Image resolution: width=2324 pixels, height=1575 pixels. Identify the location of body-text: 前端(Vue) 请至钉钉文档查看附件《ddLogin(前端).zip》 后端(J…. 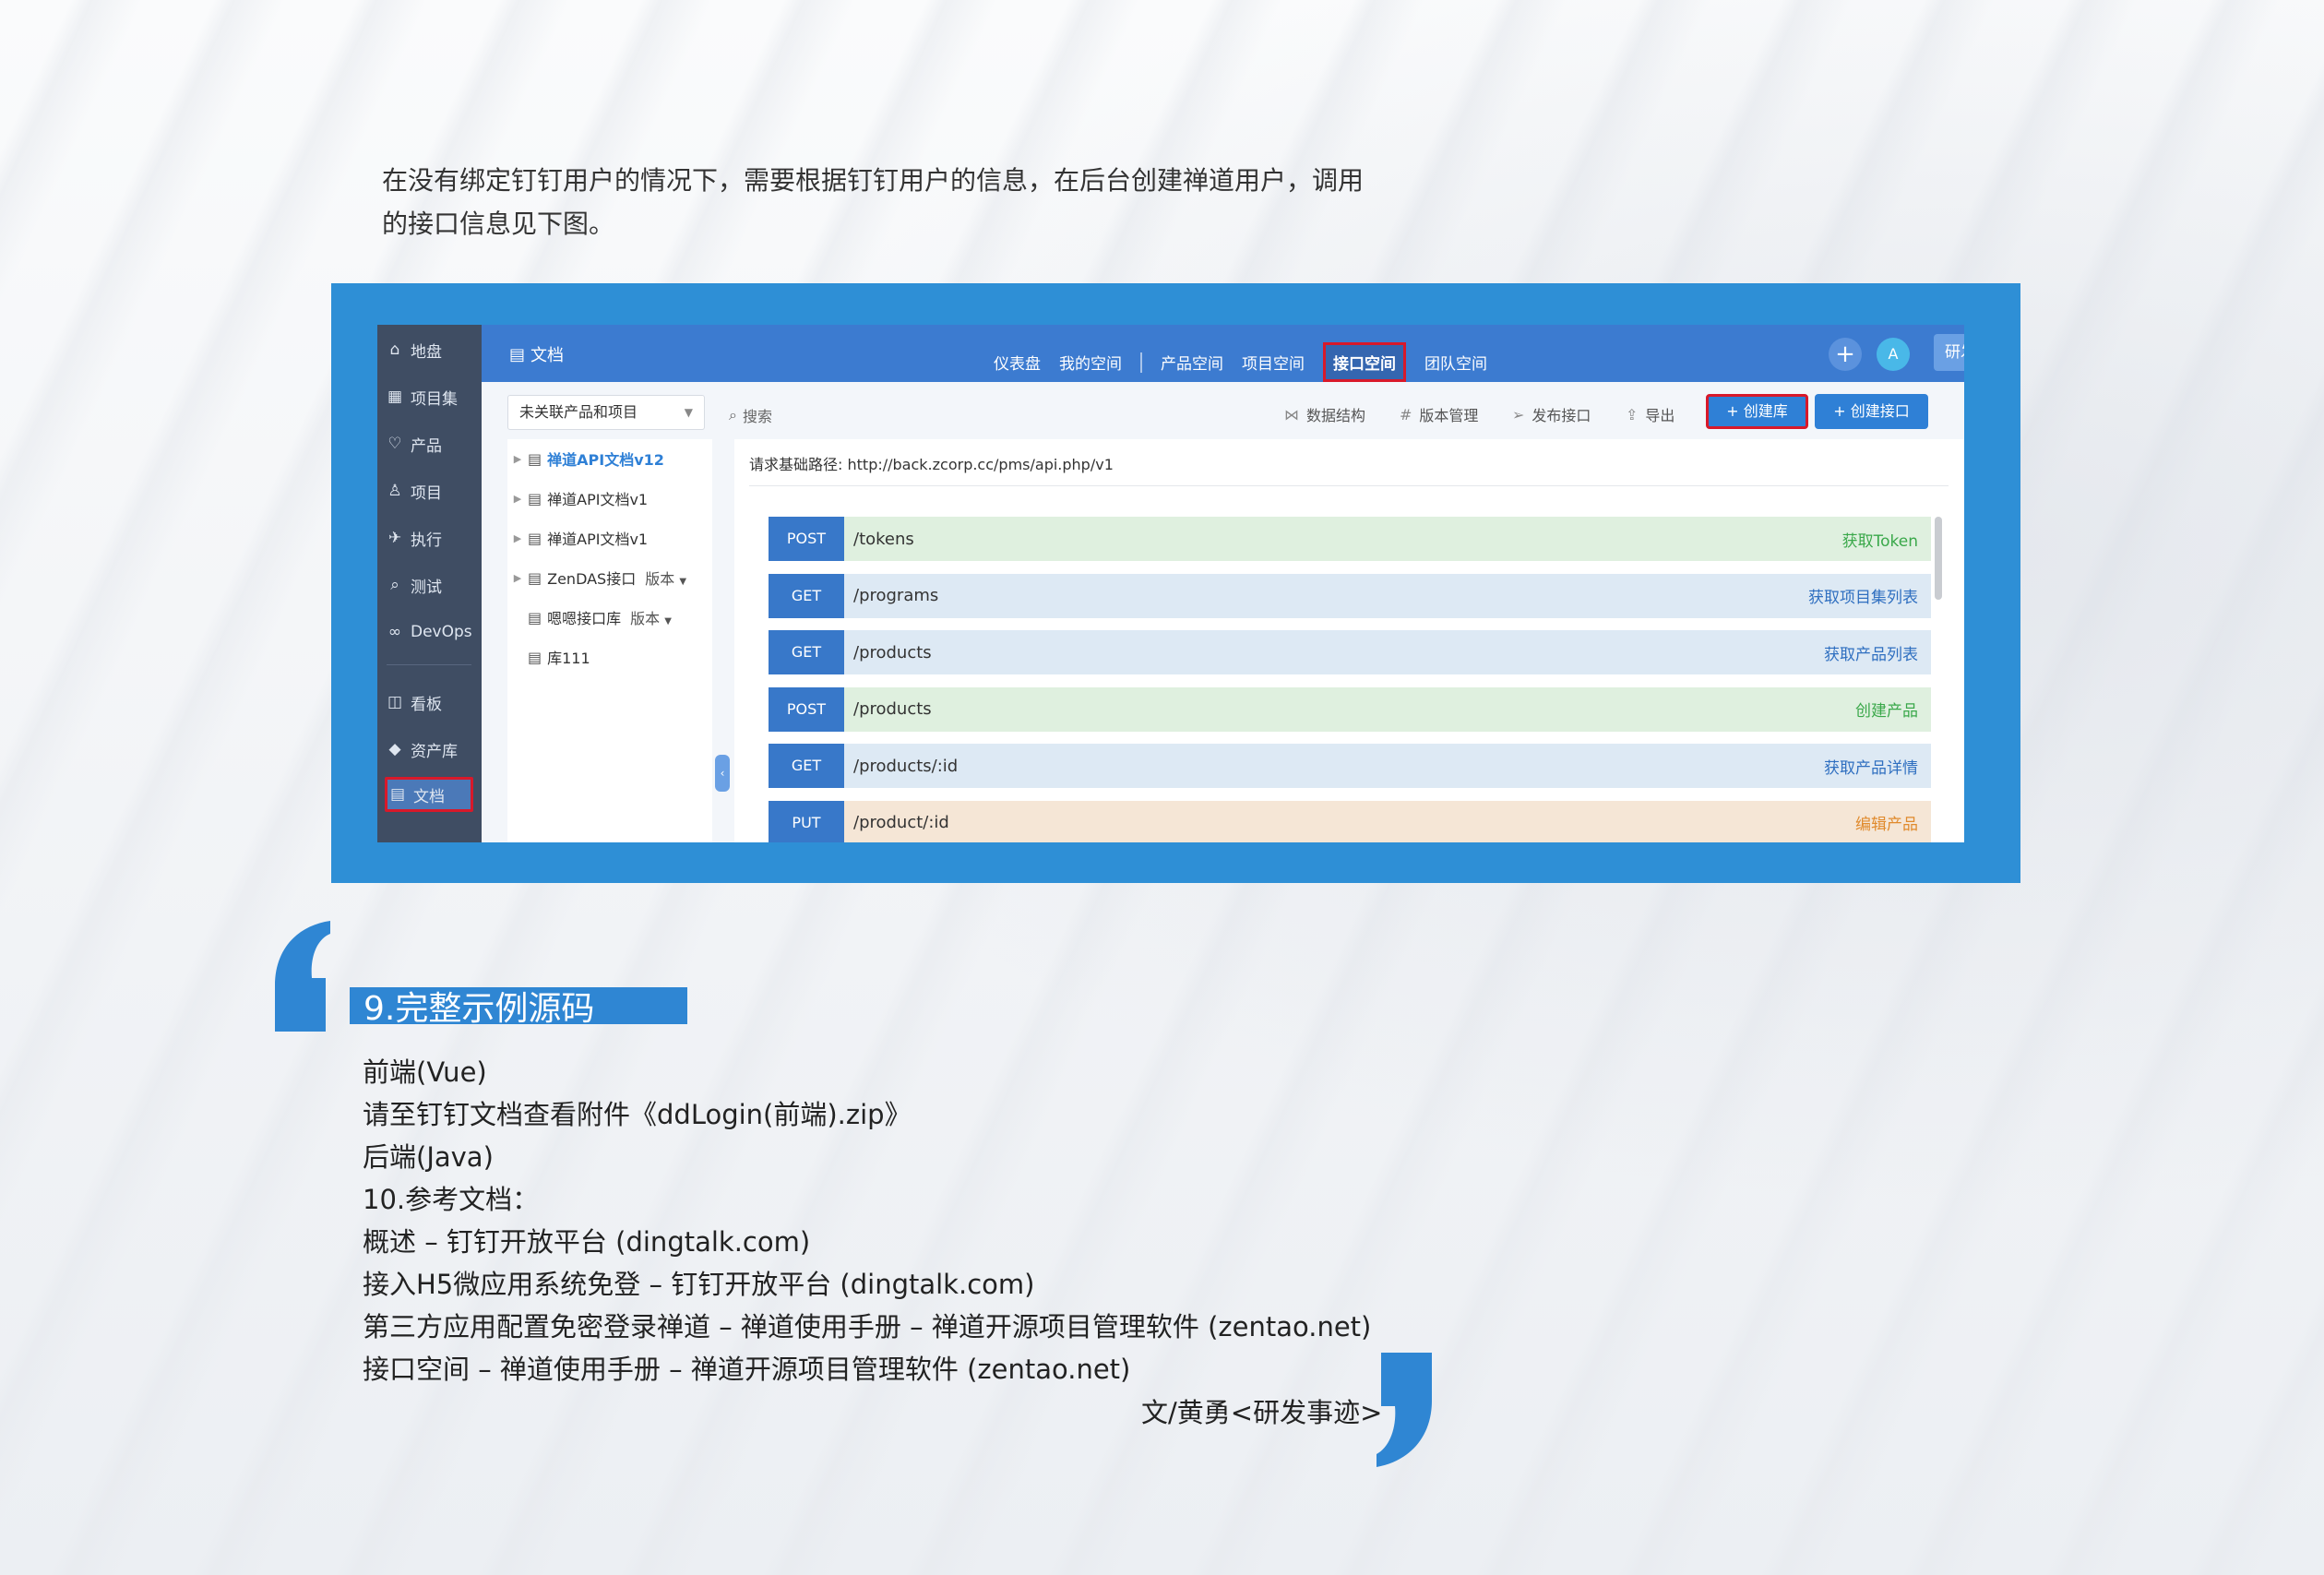
(867, 1220).